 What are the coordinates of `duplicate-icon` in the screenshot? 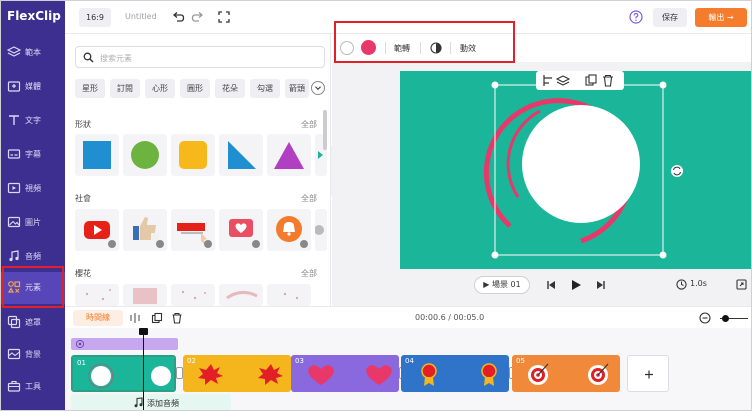 It's located at (157, 318).